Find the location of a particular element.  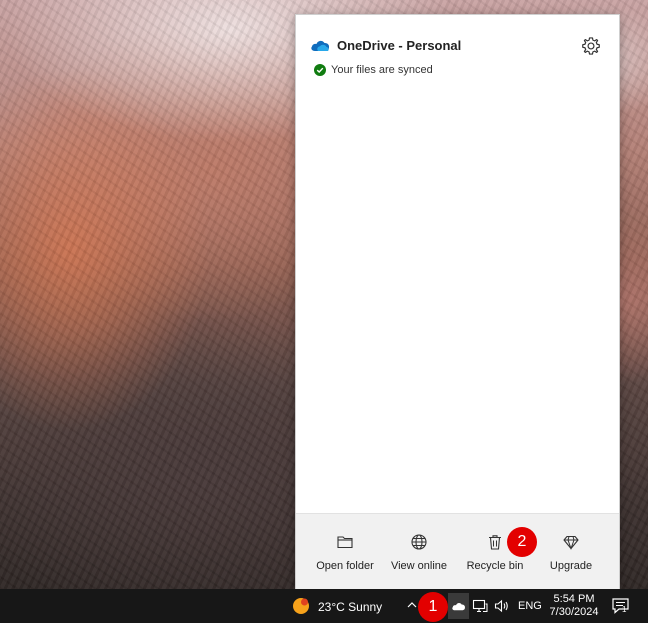

weather-sun-icon is located at coordinates (301, 606).